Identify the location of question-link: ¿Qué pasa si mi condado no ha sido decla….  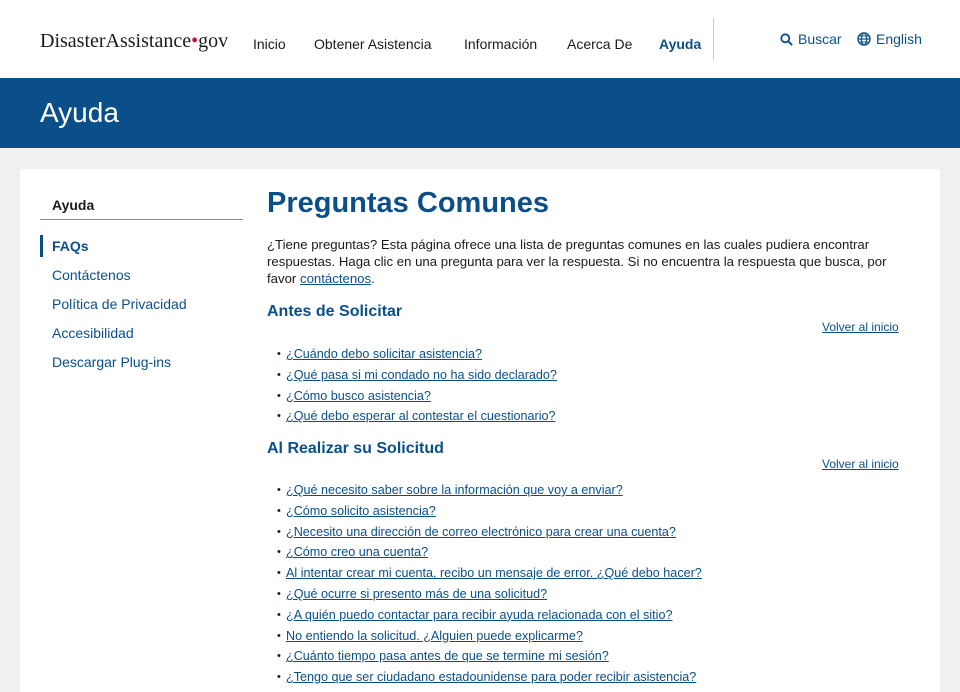
(421, 375).